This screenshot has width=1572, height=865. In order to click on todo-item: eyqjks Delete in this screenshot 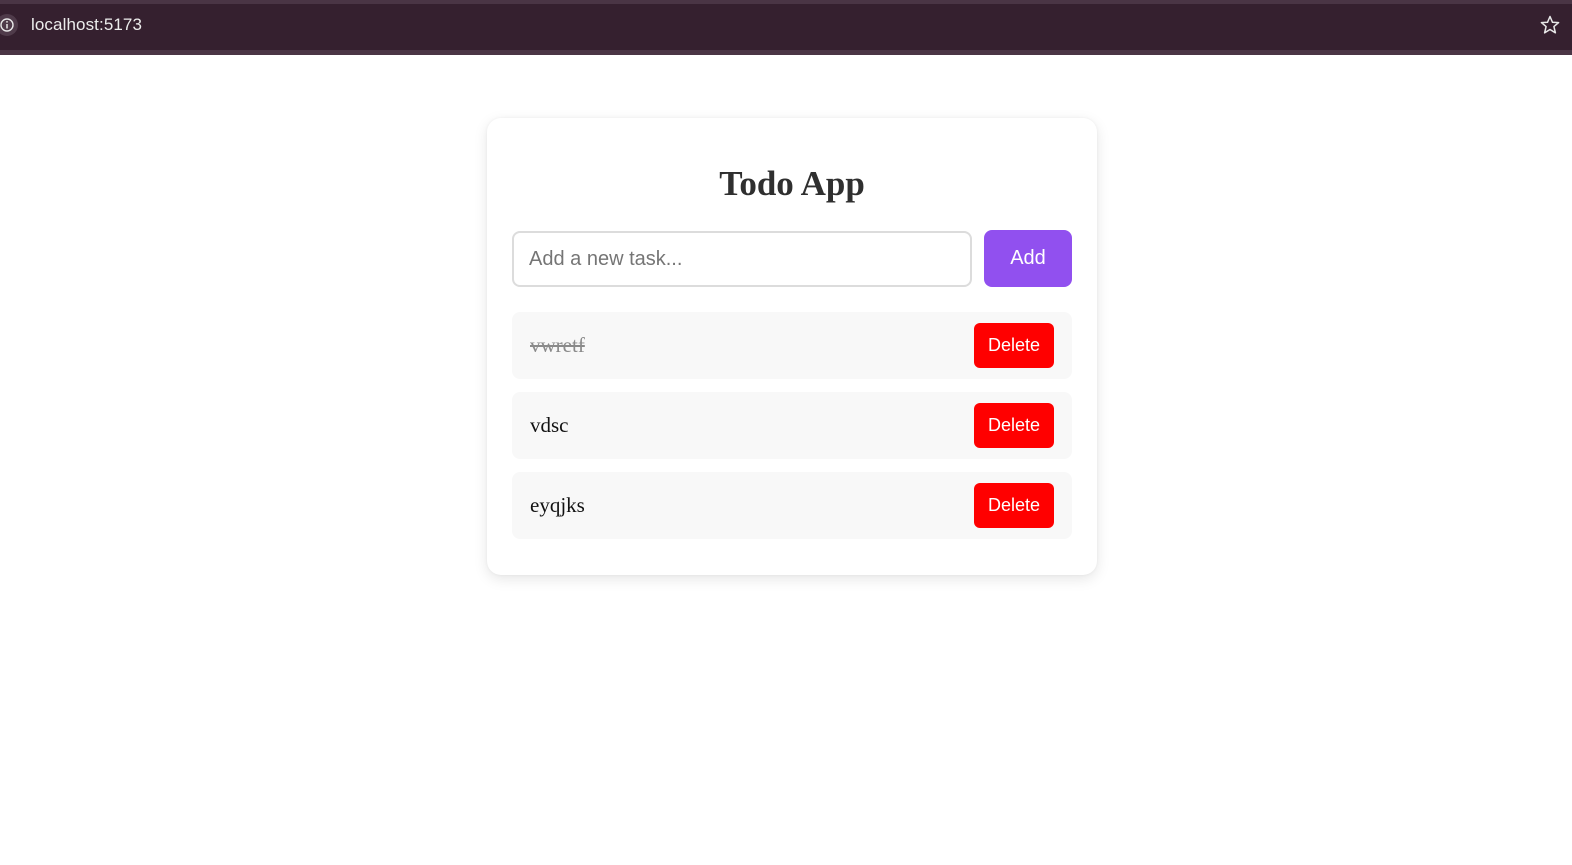, I will do `click(792, 505)`.